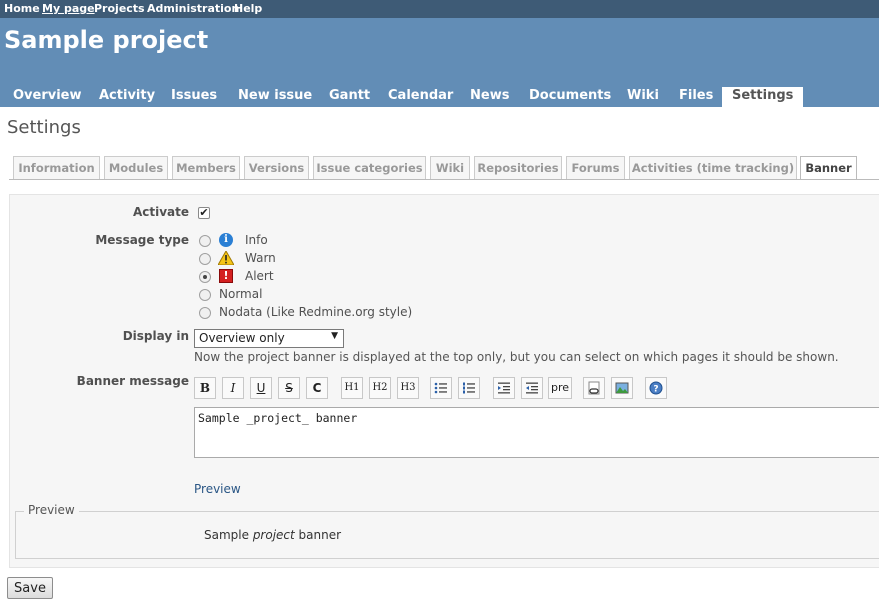 This screenshot has height=607, width=879. I want to click on top-menu-home-link: Home, so click(22, 8).